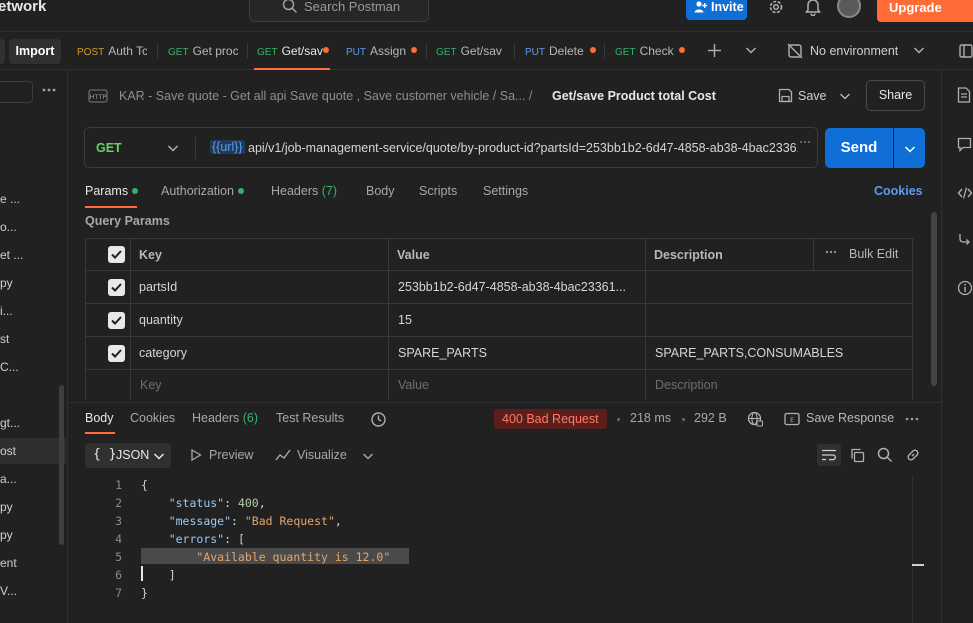 This screenshot has width=973, height=623. Describe the element at coordinates (850, 418) in the screenshot. I see `save-response-button: Save Response` at that location.